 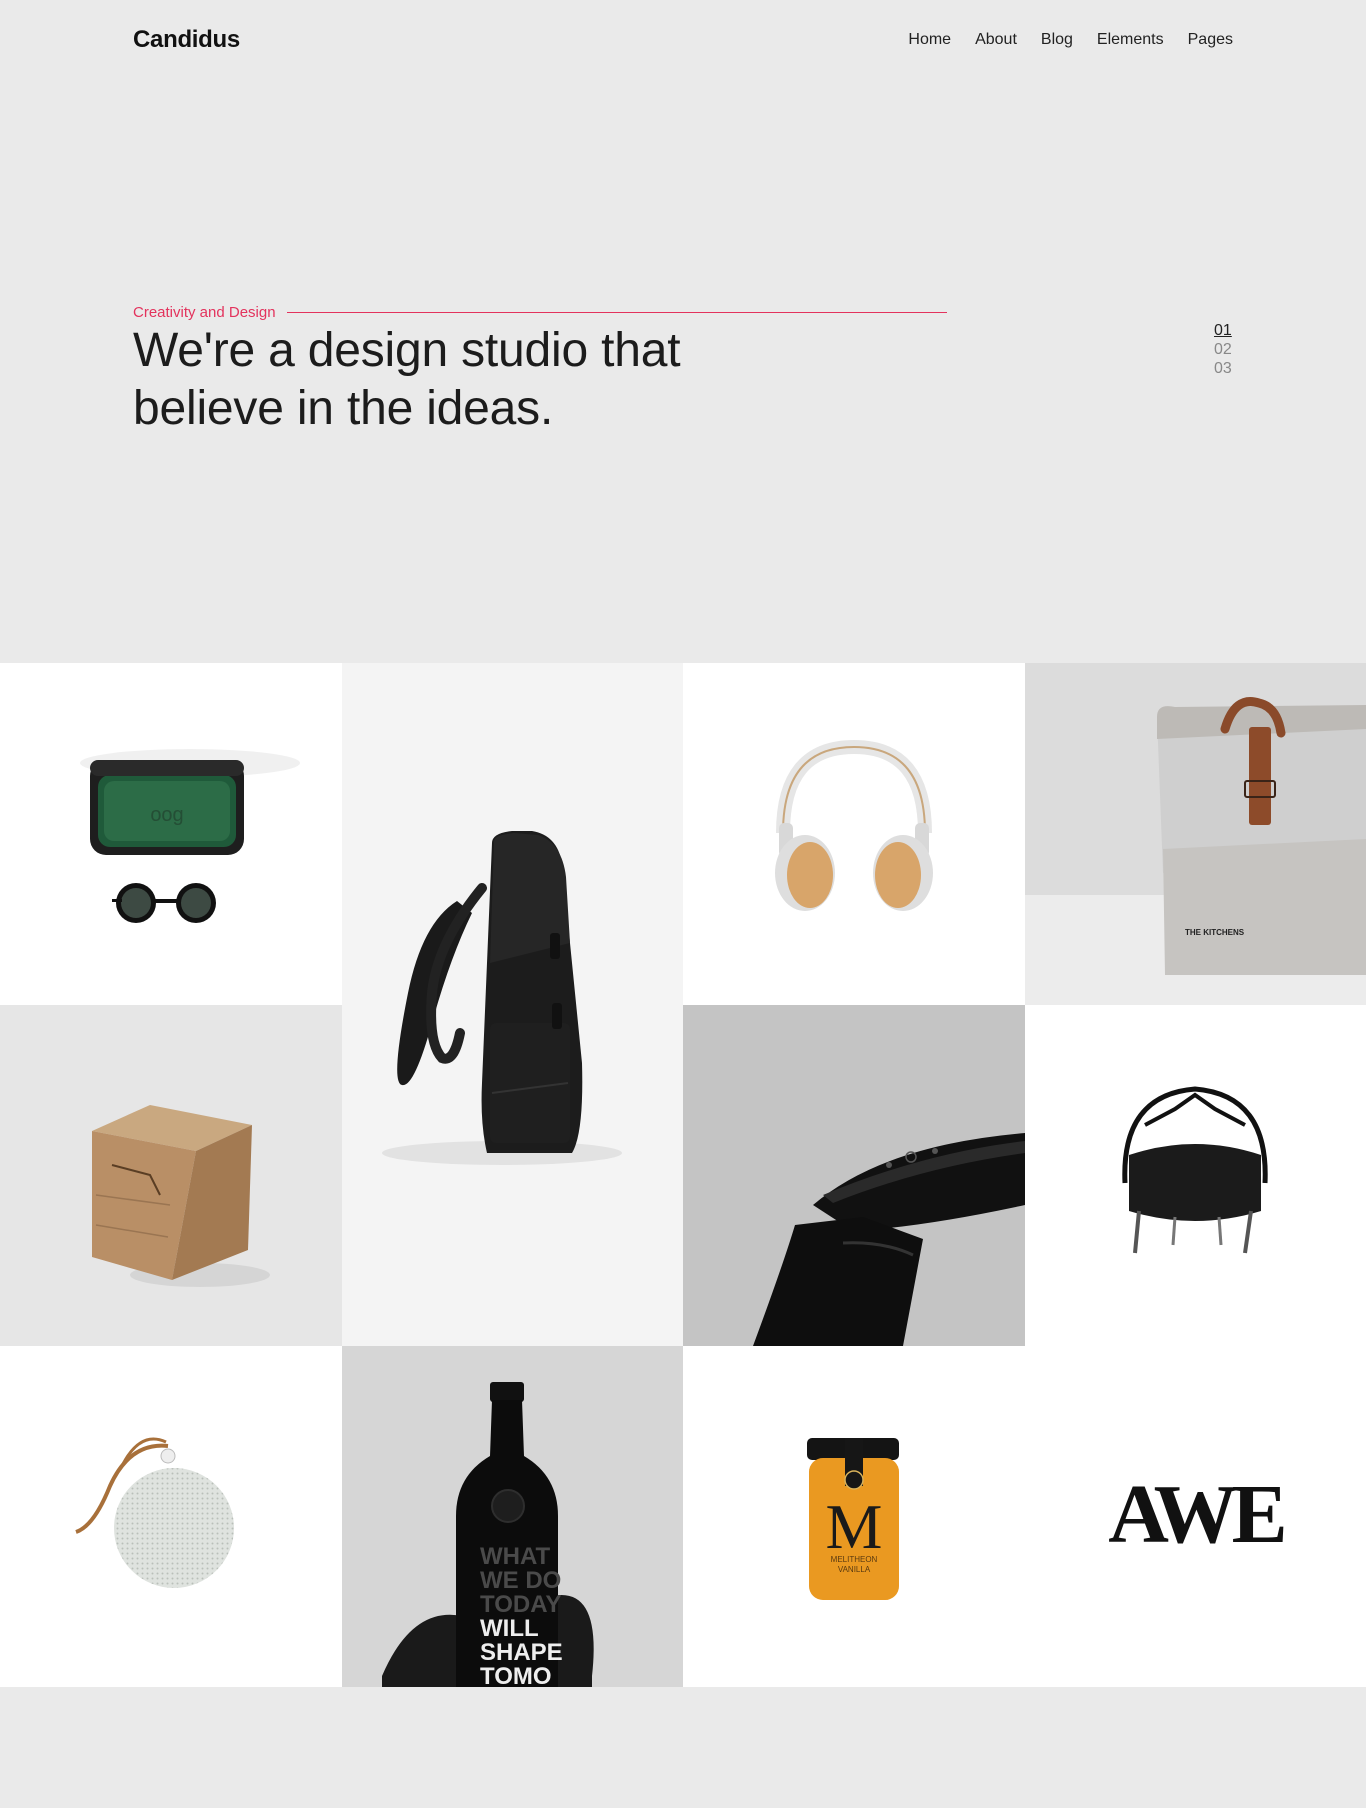 I want to click on wine-bottle-image: WHAT WE DO TODAY WILL SHAPE TOMO, so click(x=488, y=1534).